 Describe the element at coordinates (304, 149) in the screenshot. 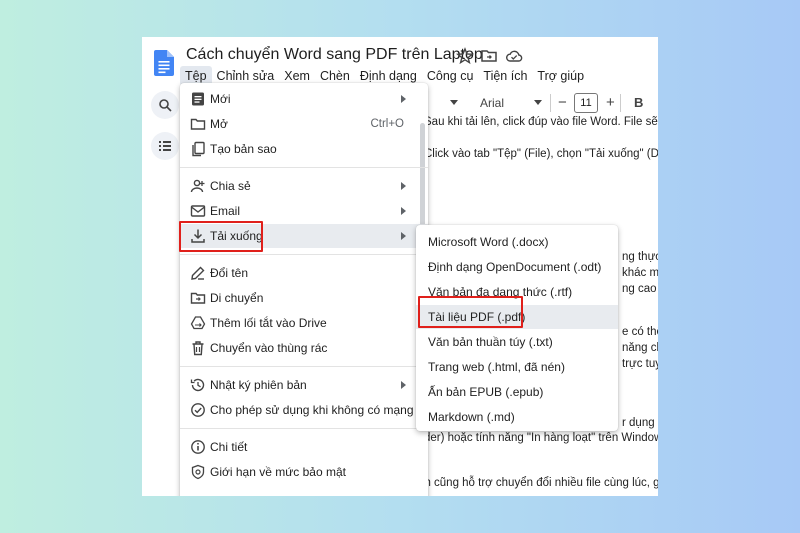

I see `menu-item-make-copy: Tạo bản sao` at that location.